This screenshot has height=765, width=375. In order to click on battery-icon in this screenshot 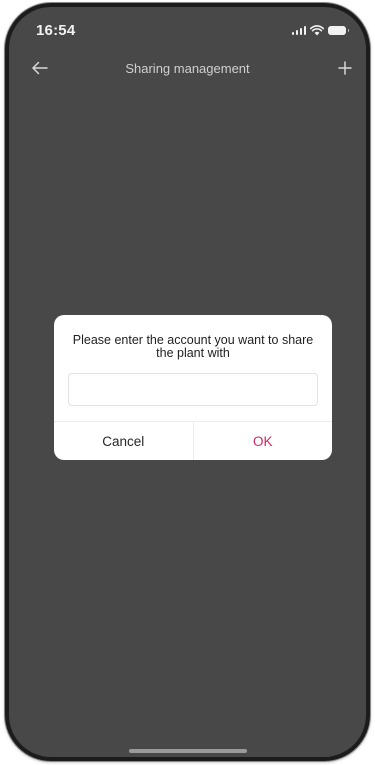, I will do `click(338, 30)`.